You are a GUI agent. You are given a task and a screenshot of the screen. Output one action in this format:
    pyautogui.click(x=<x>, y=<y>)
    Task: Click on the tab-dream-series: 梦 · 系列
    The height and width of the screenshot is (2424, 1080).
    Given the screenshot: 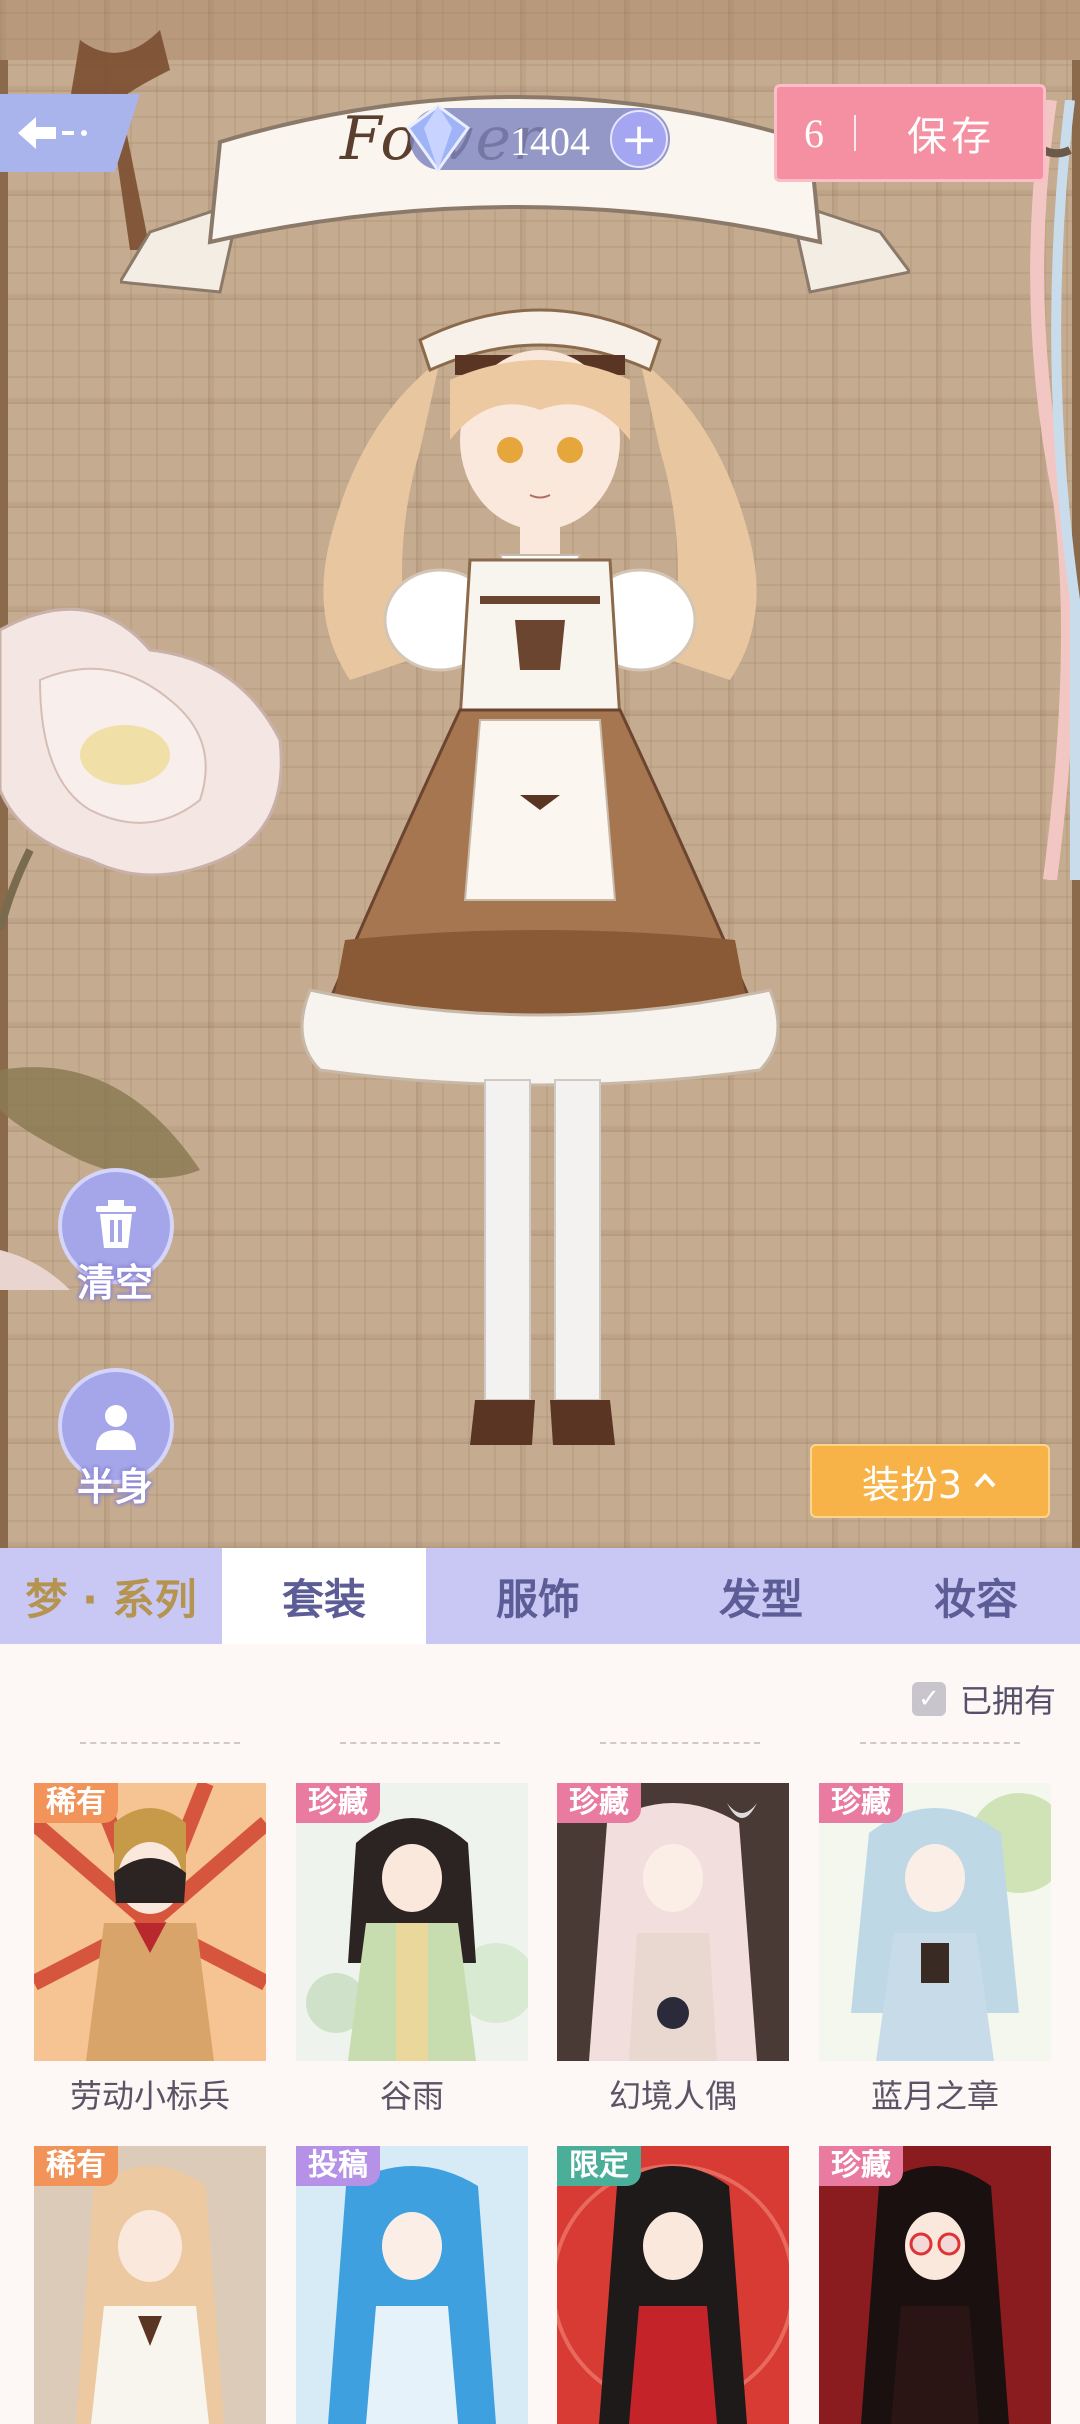 What is the action you would take?
    pyautogui.click(x=111, y=1596)
    